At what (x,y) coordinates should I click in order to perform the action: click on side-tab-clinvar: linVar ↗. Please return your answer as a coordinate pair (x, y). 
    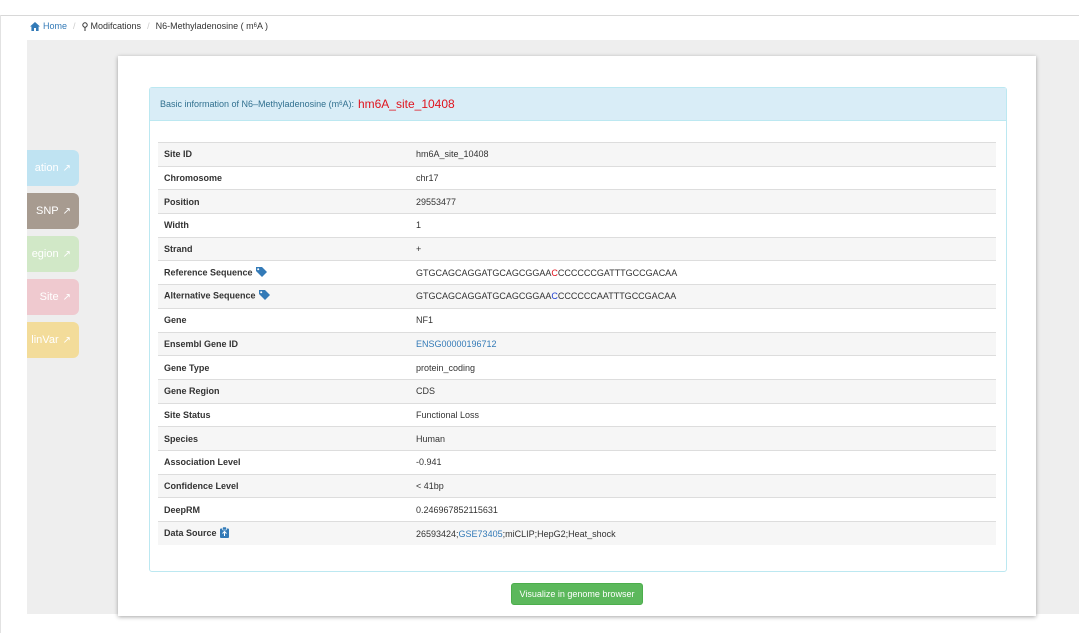
    Looking at the image, I should click on (53, 340).